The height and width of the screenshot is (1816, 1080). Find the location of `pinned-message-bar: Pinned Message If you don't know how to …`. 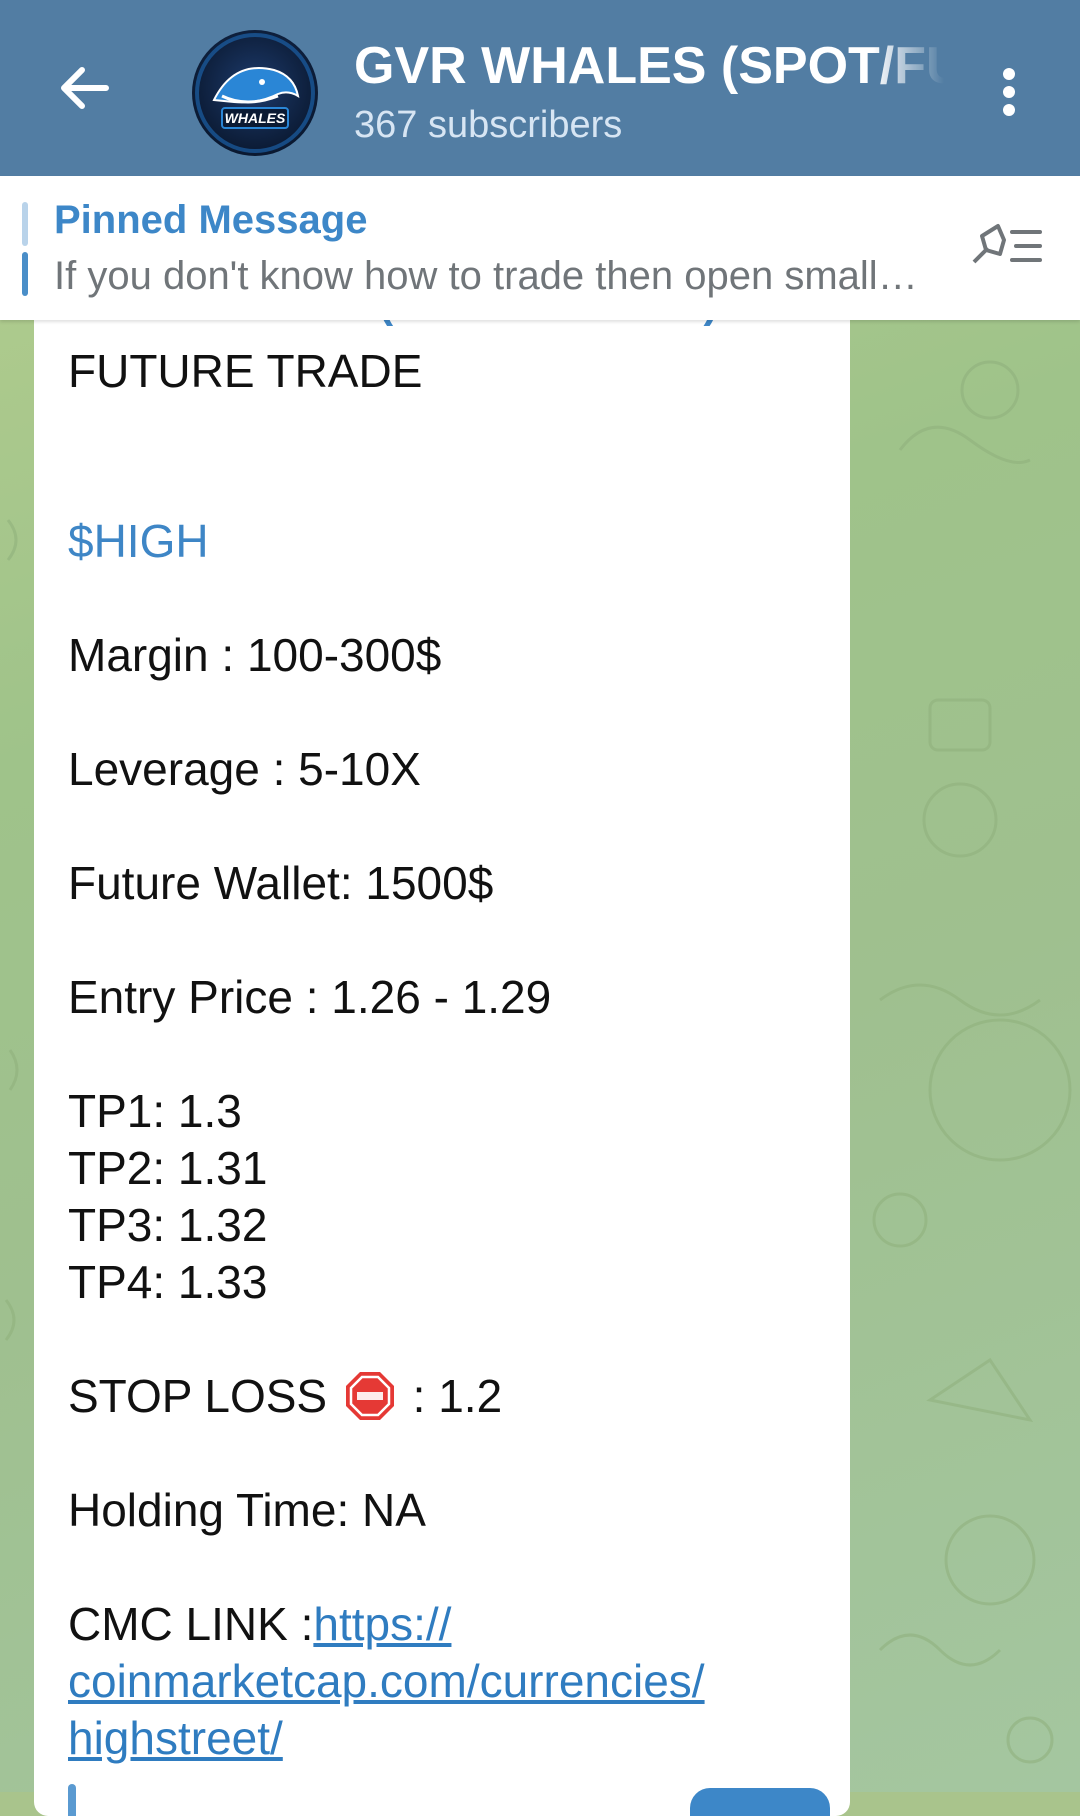

pinned-message-bar: Pinned Message If you don't know how to … is located at coordinates (540, 248).